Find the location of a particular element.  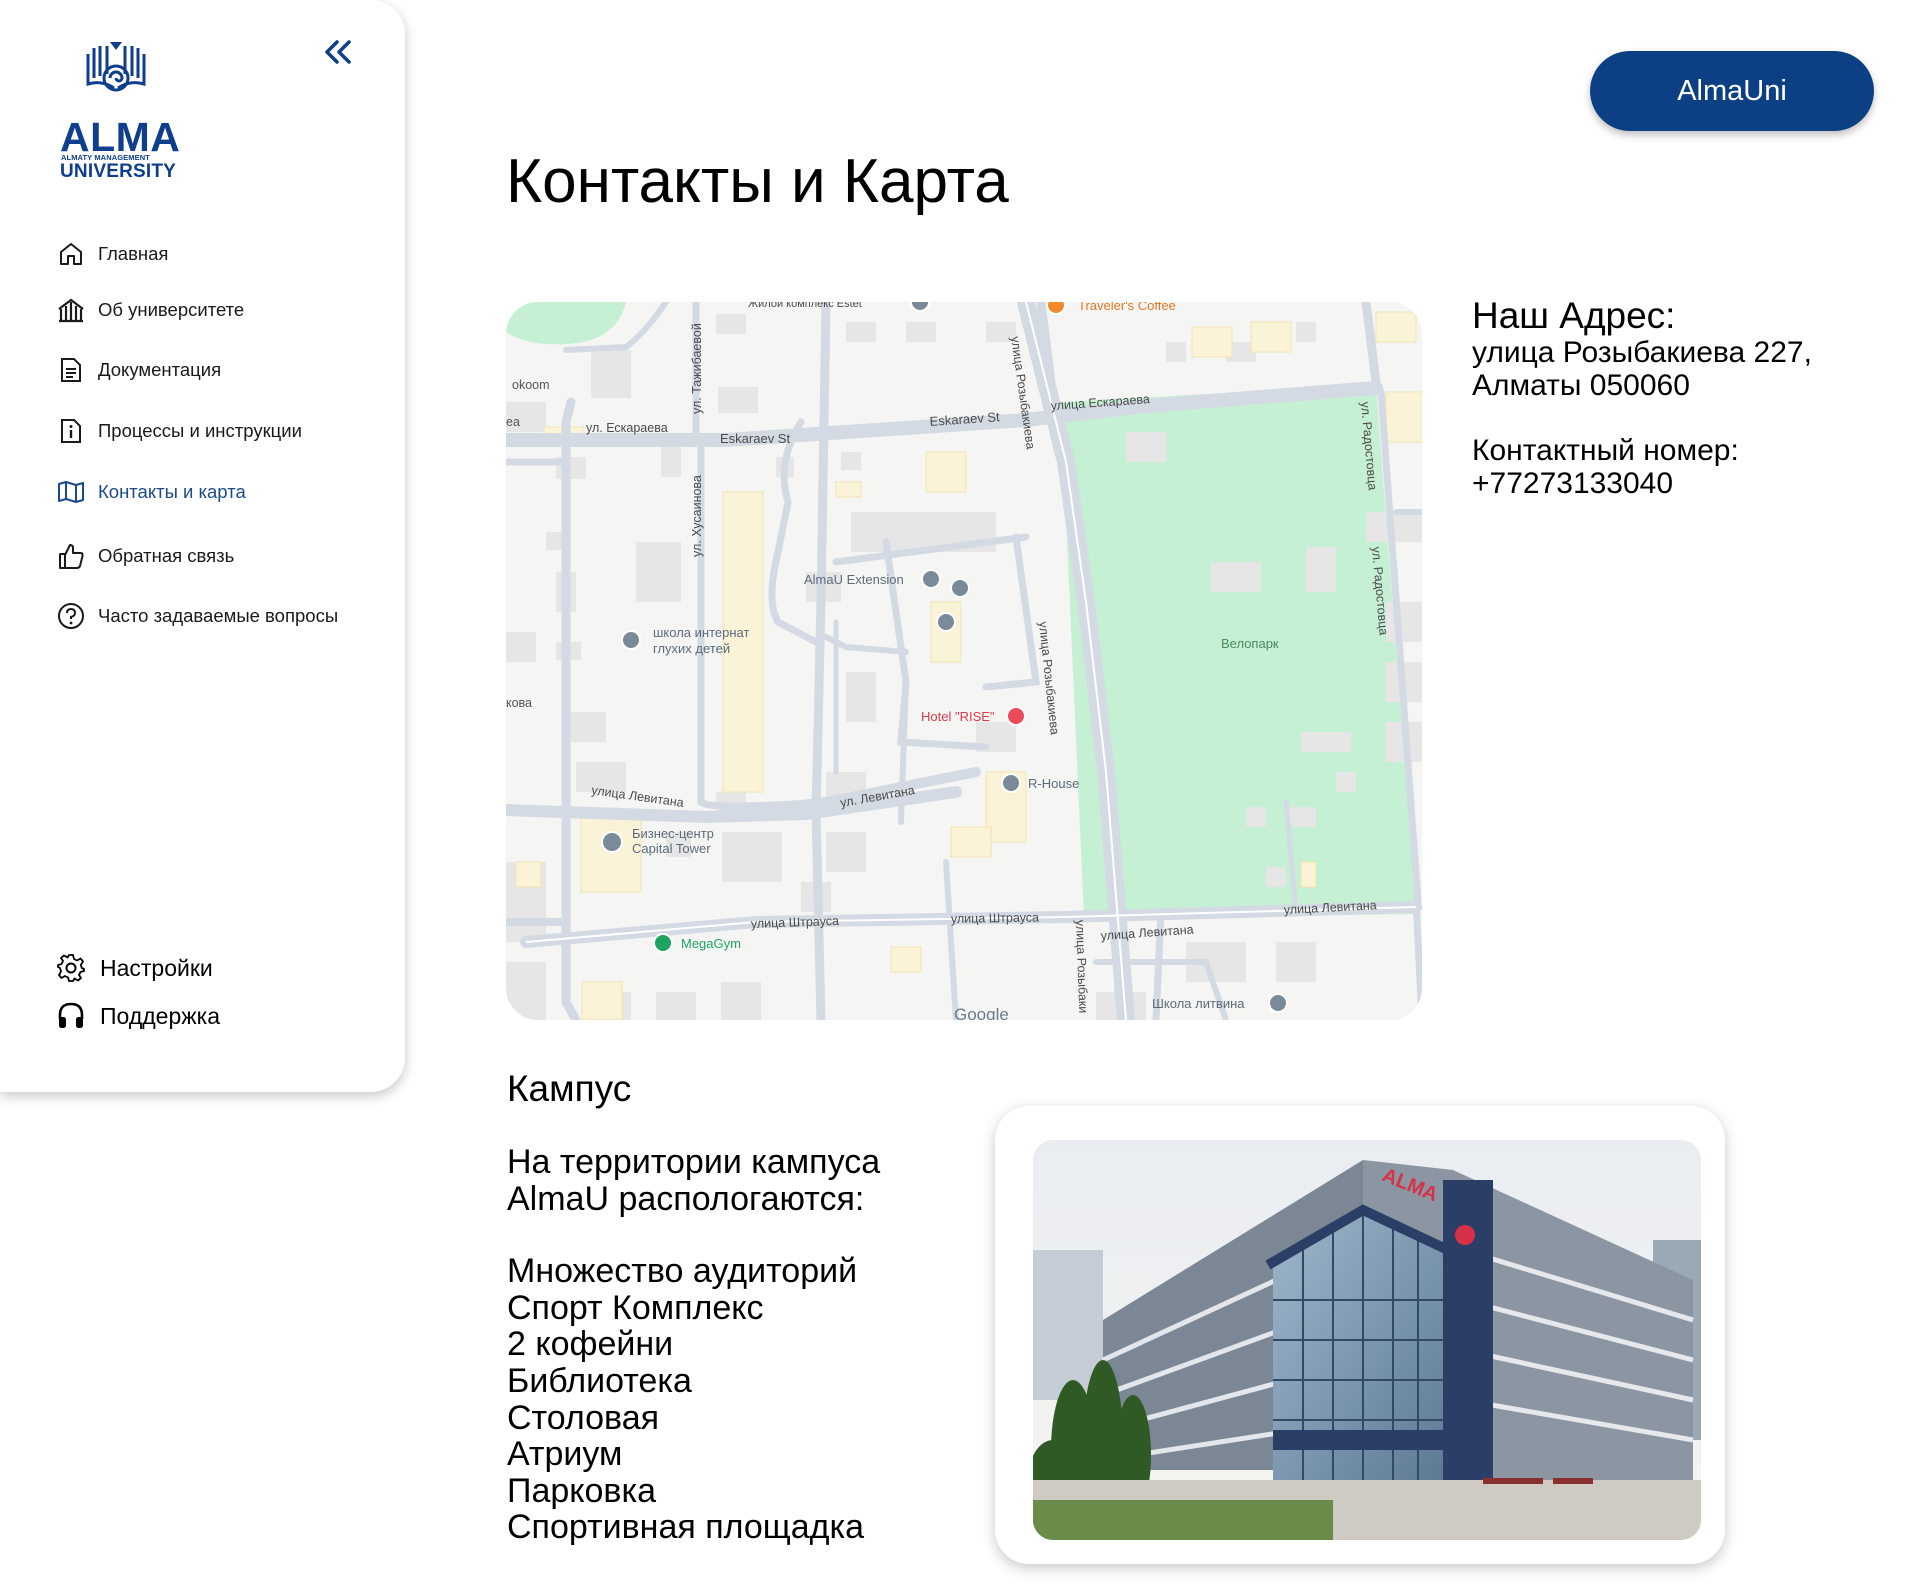

address-line-2: Алматы 050060 is located at coordinates (1581, 385).